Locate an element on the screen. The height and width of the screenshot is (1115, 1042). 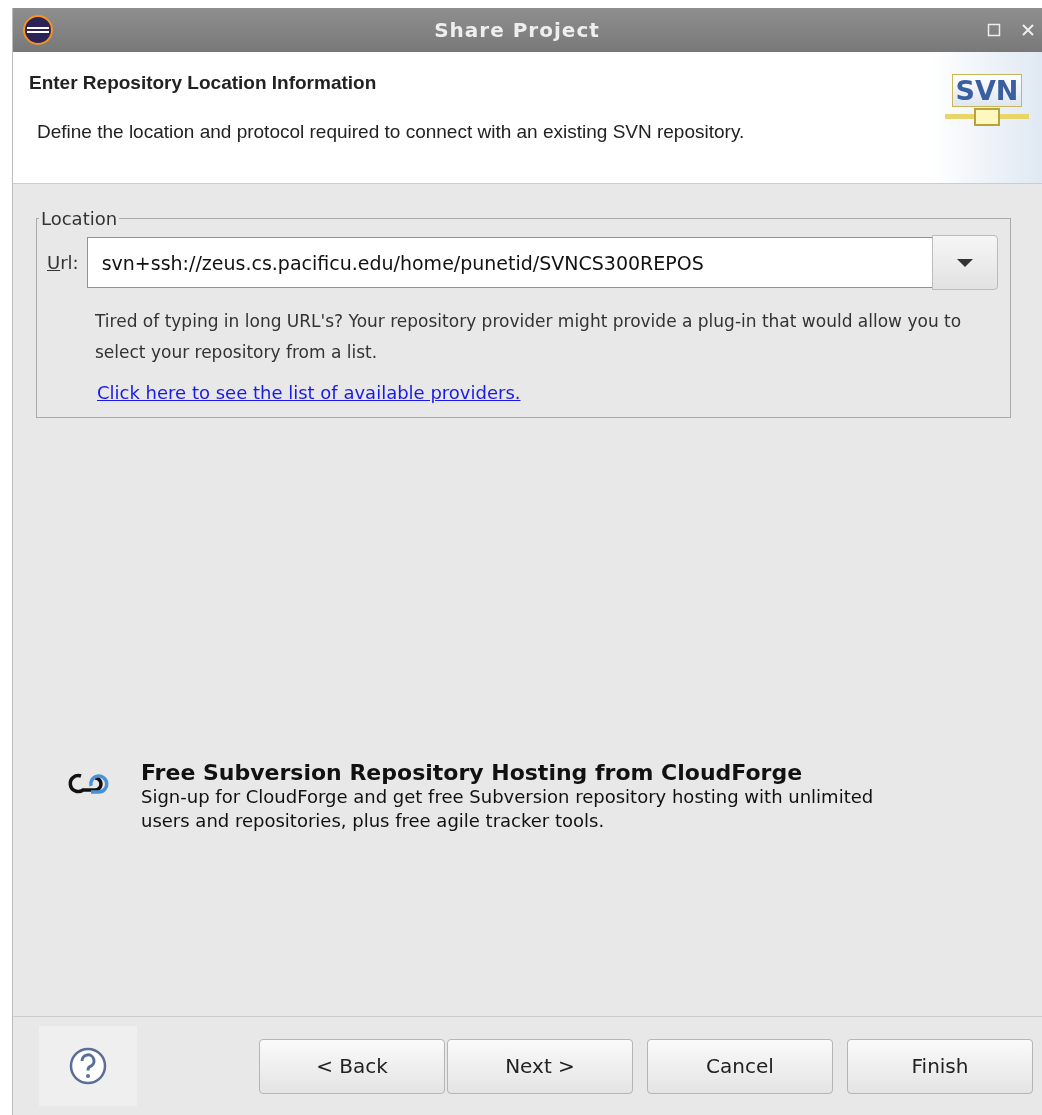
help-icon is located at coordinates (88, 1066).